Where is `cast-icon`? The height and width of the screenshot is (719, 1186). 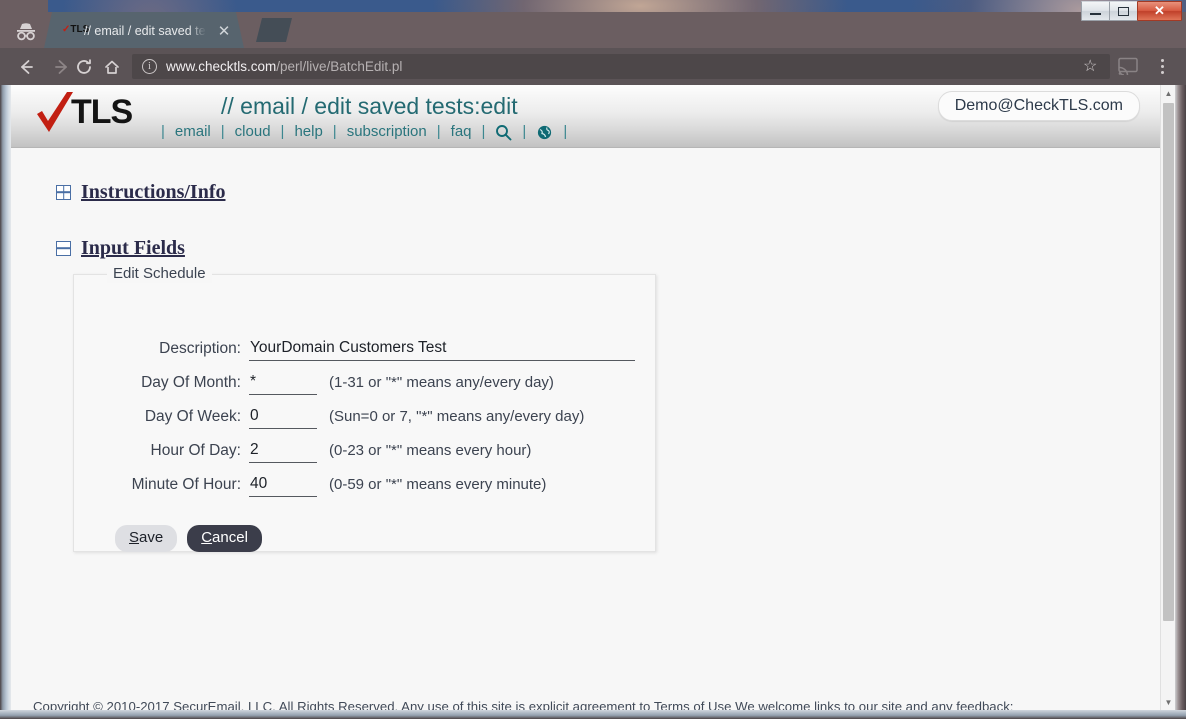 cast-icon is located at coordinates (1128, 66).